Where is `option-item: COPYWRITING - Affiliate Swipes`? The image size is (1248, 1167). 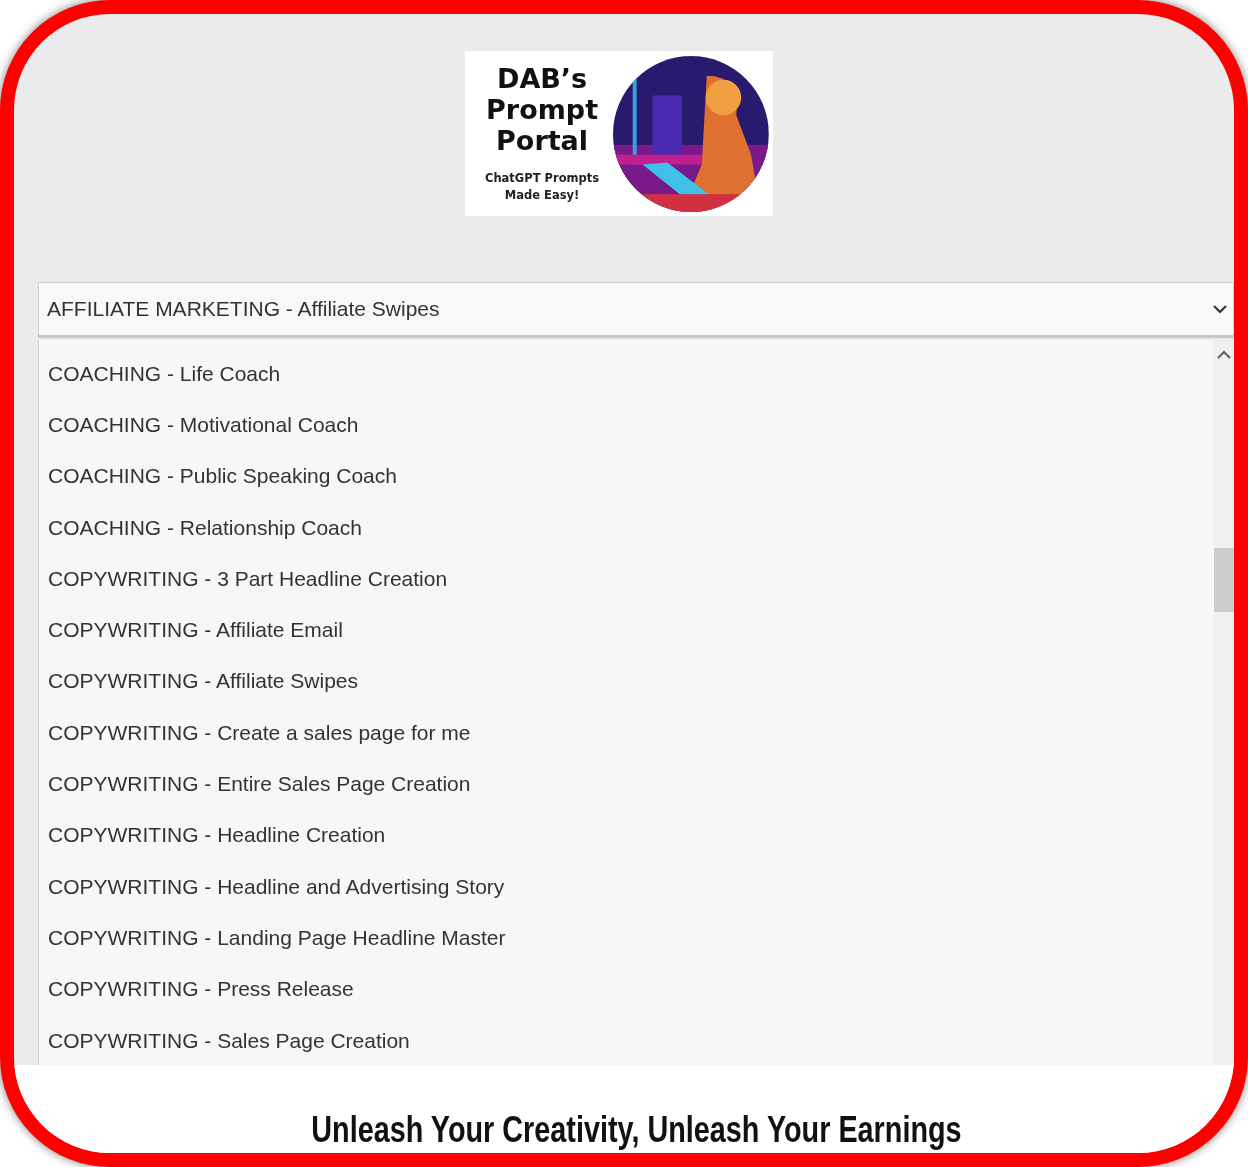 option-item: COPYWRITING - Affiliate Swipes is located at coordinates (631, 681).